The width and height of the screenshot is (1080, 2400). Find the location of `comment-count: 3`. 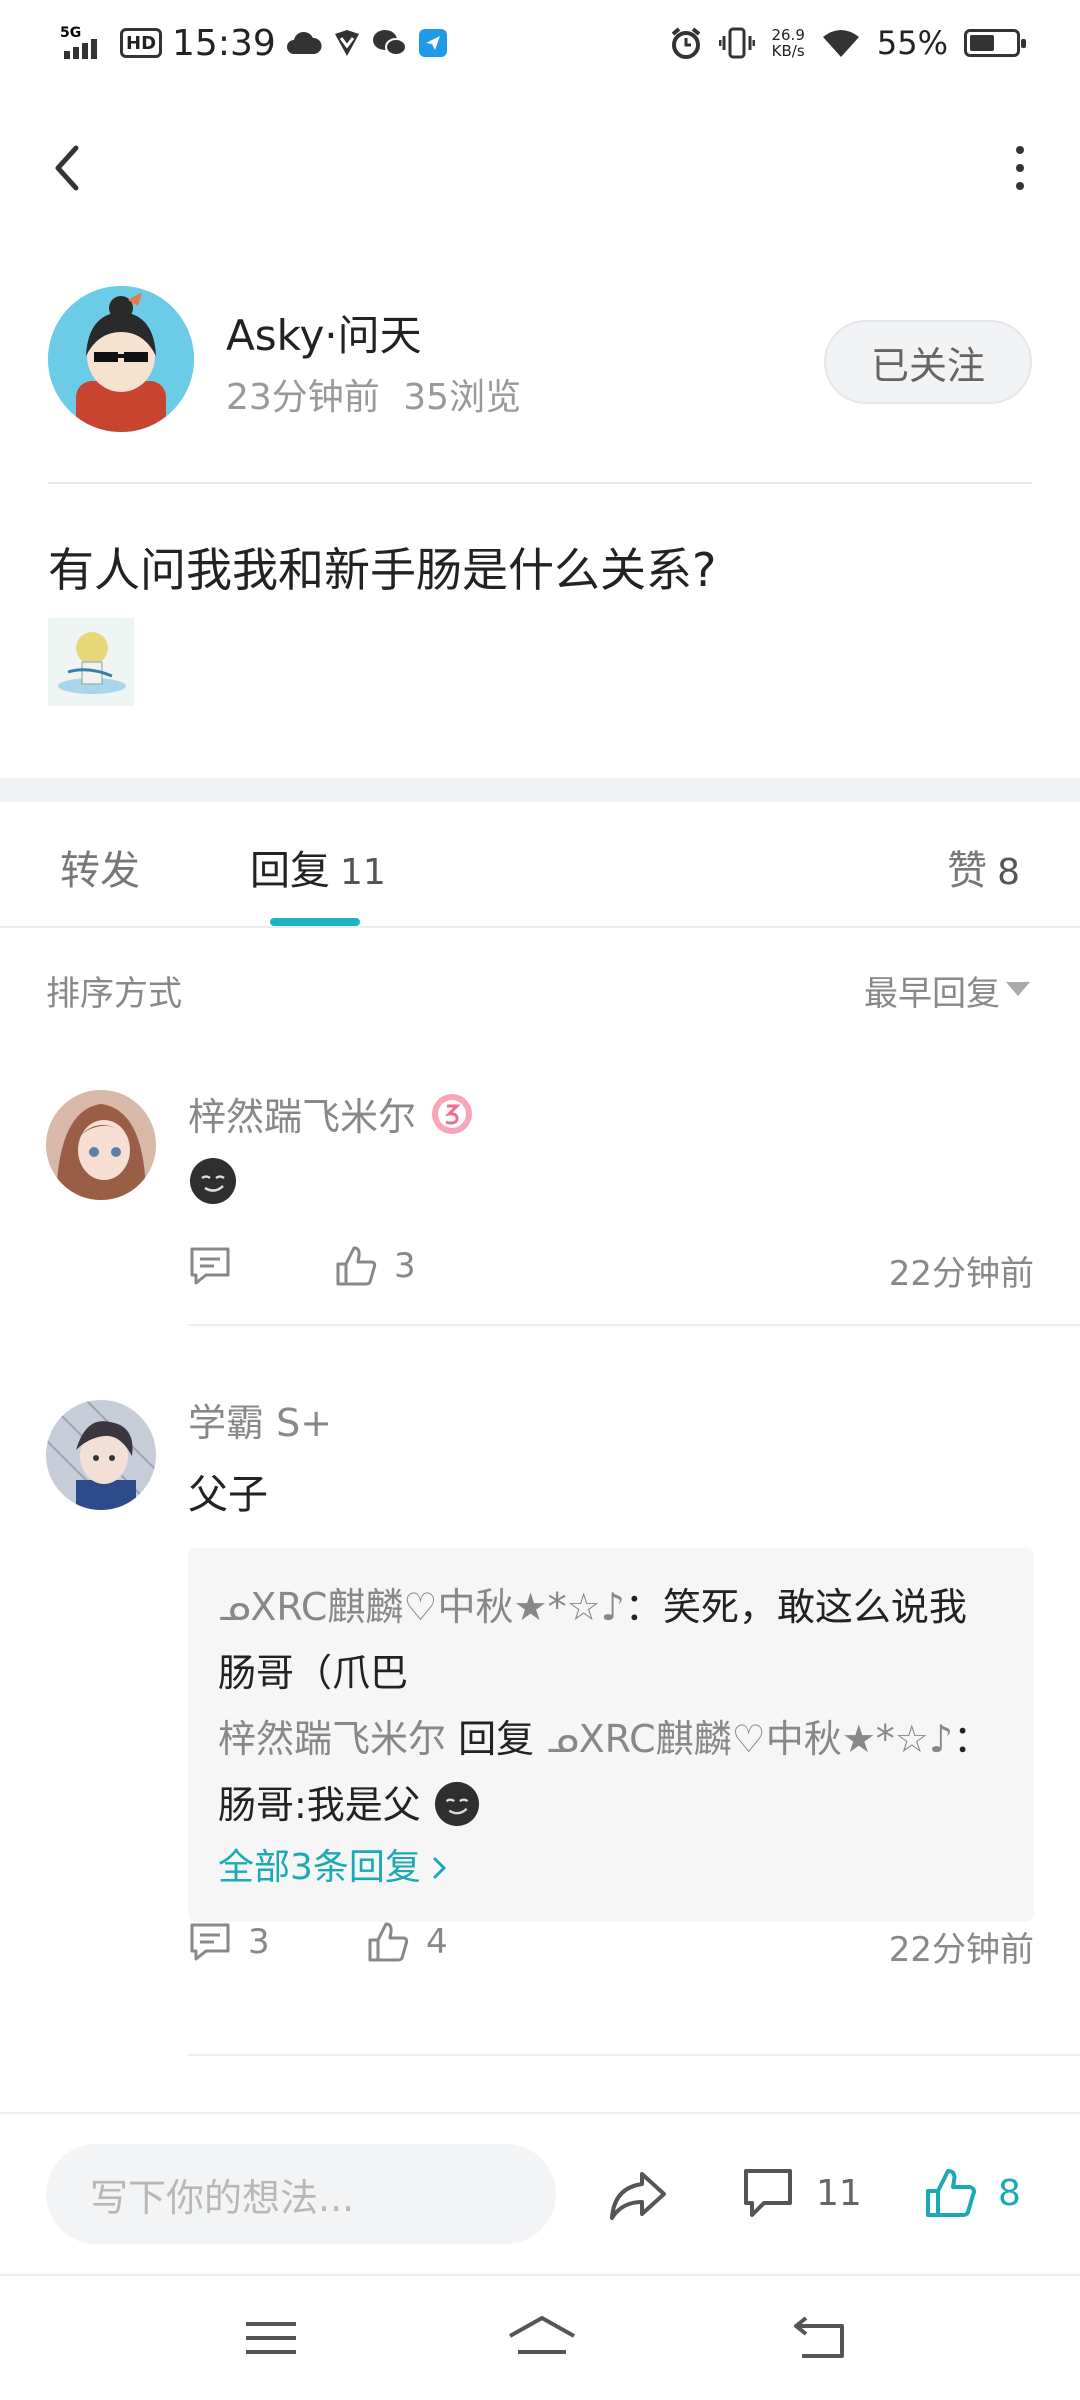

comment-count: 3 is located at coordinates (259, 1942).